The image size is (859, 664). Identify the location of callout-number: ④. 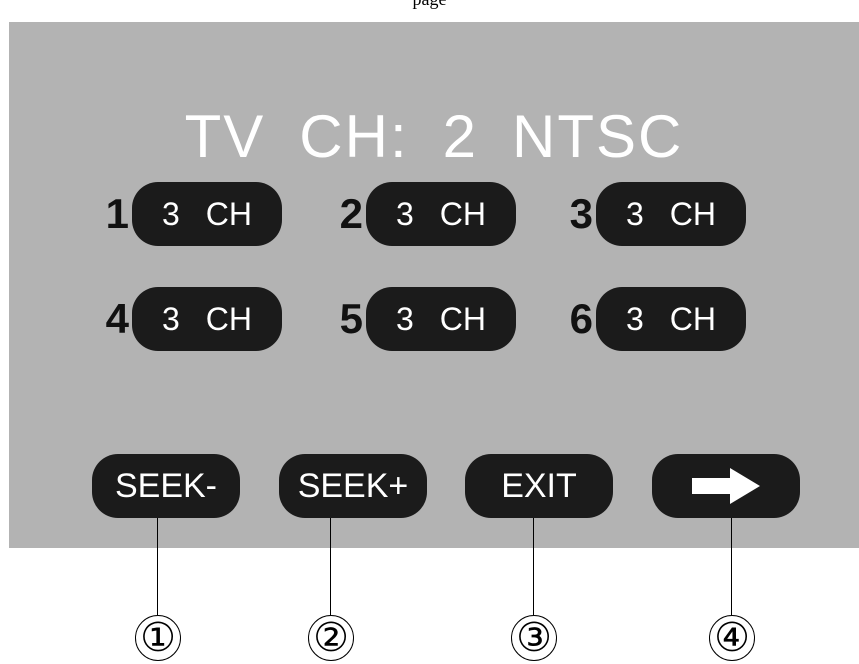
(732, 637).